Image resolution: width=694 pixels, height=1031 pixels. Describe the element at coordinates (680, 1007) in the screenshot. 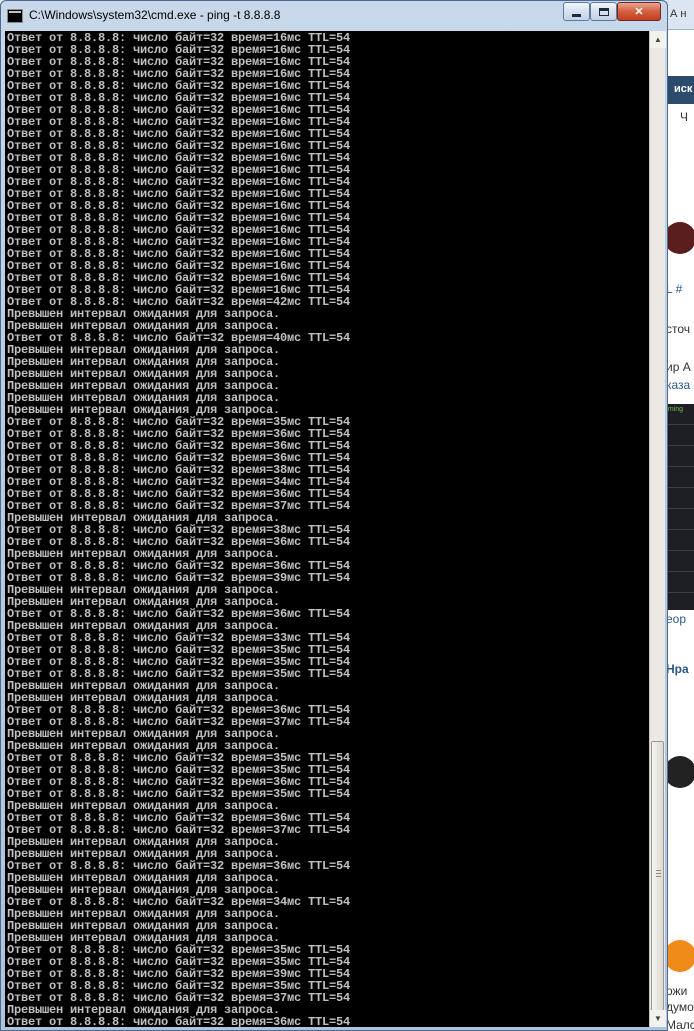

I see `page-snippet: думо` at that location.